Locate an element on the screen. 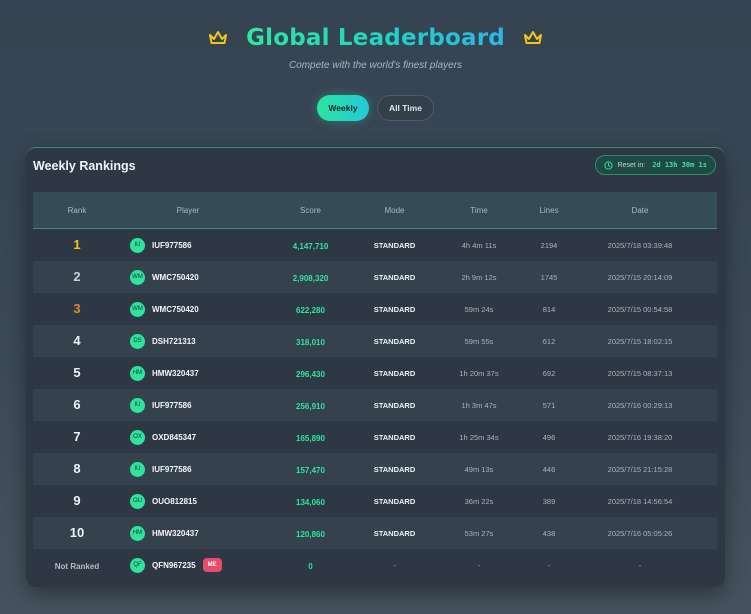 The height and width of the screenshot is (614, 751). mode-cell: - is located at coordinates (394, 565).